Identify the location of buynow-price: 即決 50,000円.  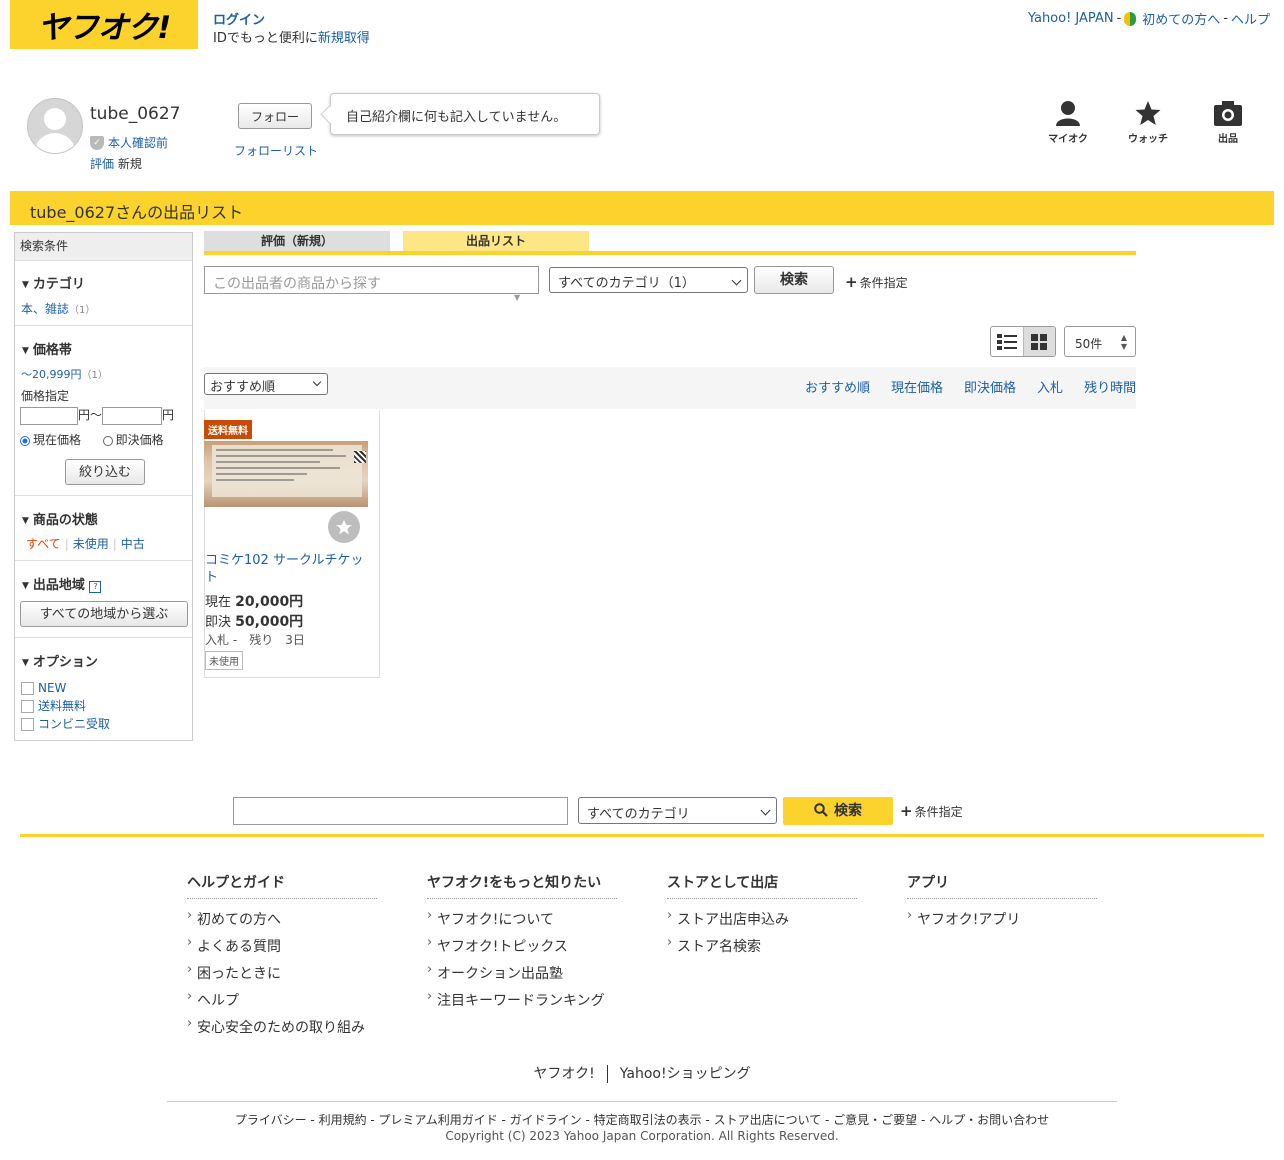
(254, 622).